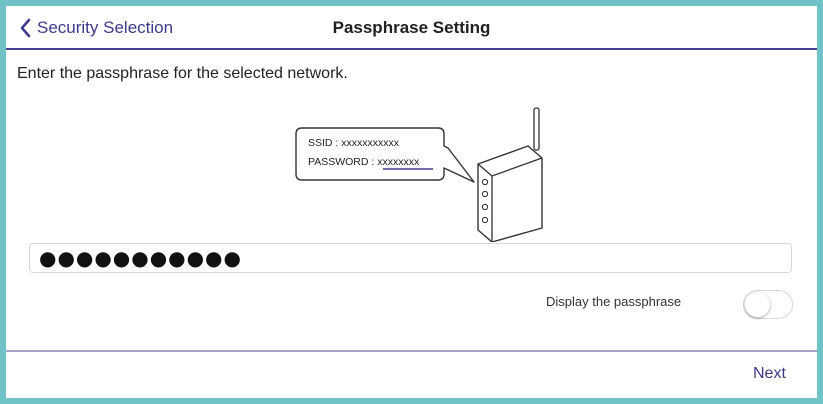 The width and height of the screenshot is (823, 404). I want to click on display-passphrase-toggle, so click(768, 304).